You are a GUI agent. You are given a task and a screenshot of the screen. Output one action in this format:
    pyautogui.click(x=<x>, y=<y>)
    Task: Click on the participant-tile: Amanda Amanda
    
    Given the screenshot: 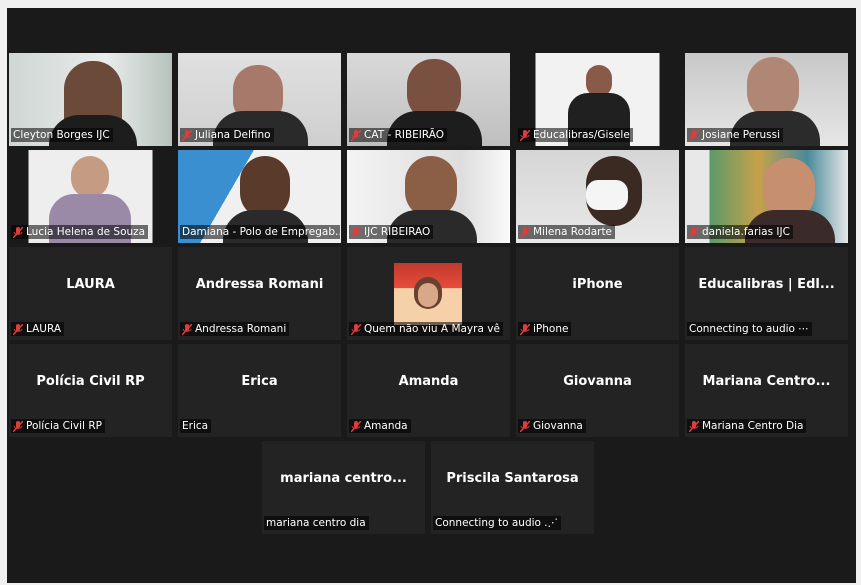 What is the action you would take?
    pyautogui.click(x=428, y=390)
    